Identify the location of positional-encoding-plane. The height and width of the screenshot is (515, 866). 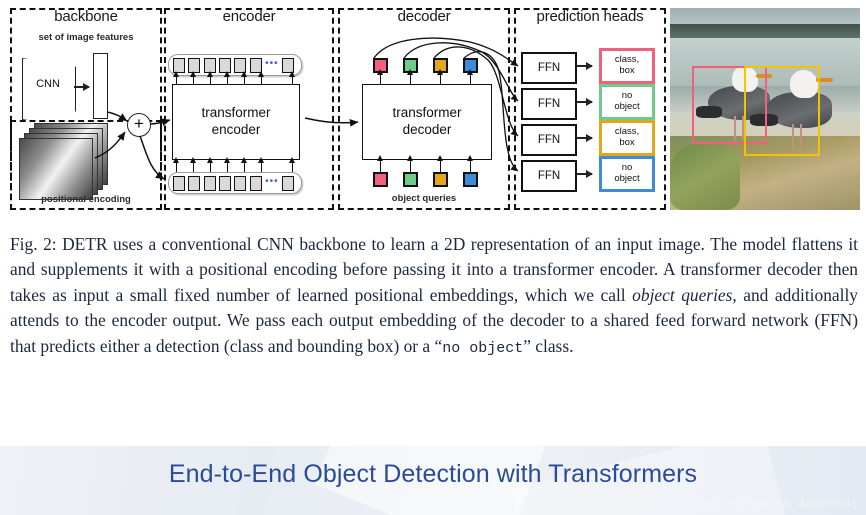
(56, 169).